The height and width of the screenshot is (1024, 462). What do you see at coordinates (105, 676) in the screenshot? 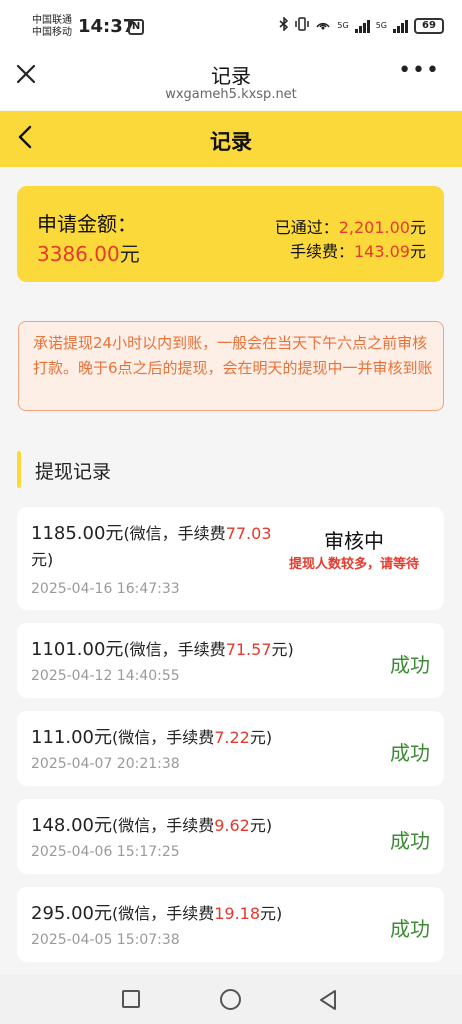
I see `record-time: 2025-04-12 14:40:55` at bounding box center [105, 676].